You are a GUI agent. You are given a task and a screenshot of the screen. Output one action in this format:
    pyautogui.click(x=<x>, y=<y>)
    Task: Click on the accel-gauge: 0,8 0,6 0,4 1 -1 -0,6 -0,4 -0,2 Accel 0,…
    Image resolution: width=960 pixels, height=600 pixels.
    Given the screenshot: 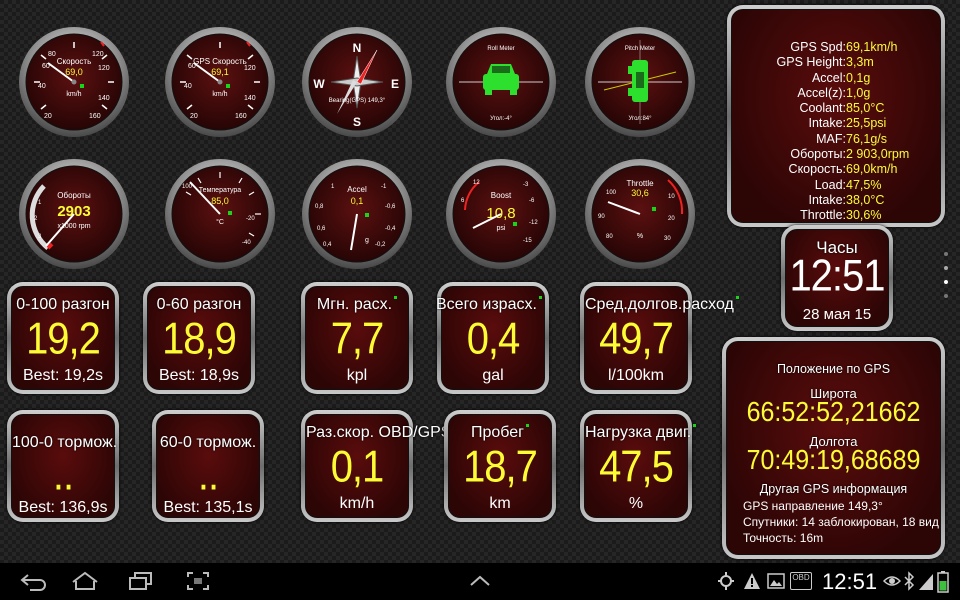 What is the action you would take?
    pyautogui.click(x=357, y=214)
    